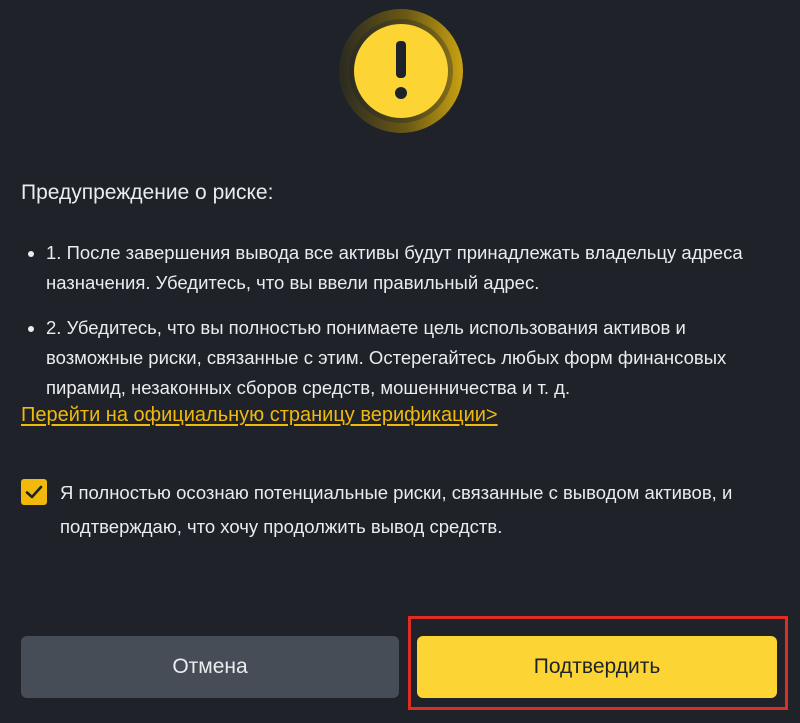  Describe the element at coordinates (147, 192) in the screenshot. I see `risk-warning-title: Предупреждение о риске:` at that location.